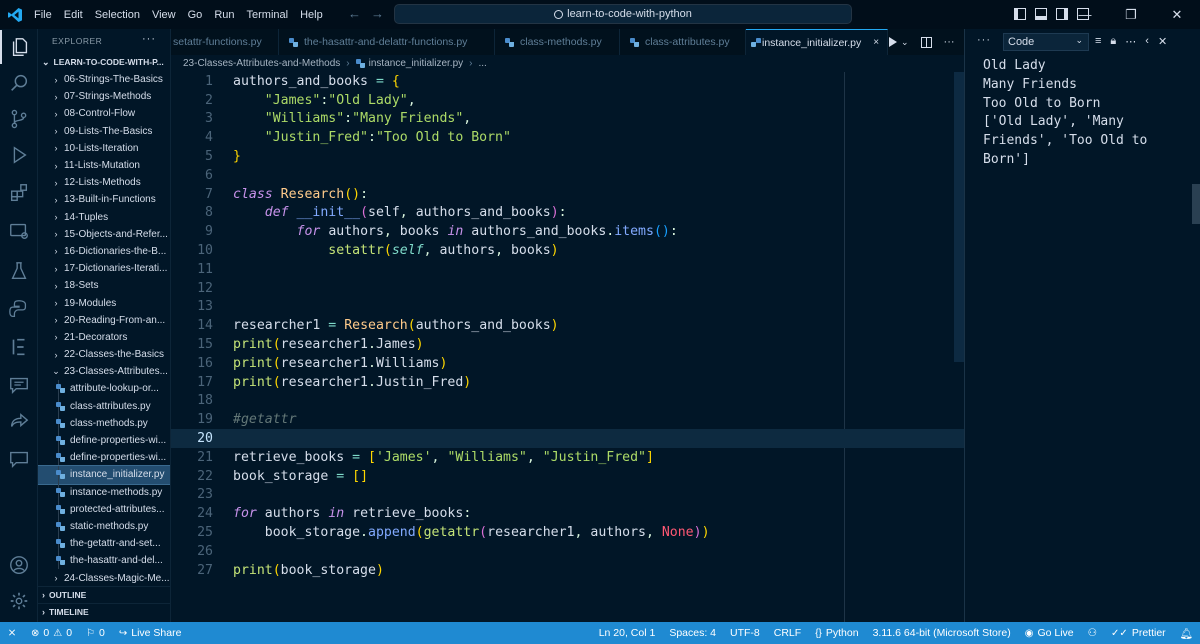 Image resolution: width=1200 pixels, height=644 pixels. I want to click on timeline-section: › TIMELINE, so click(104, 611).